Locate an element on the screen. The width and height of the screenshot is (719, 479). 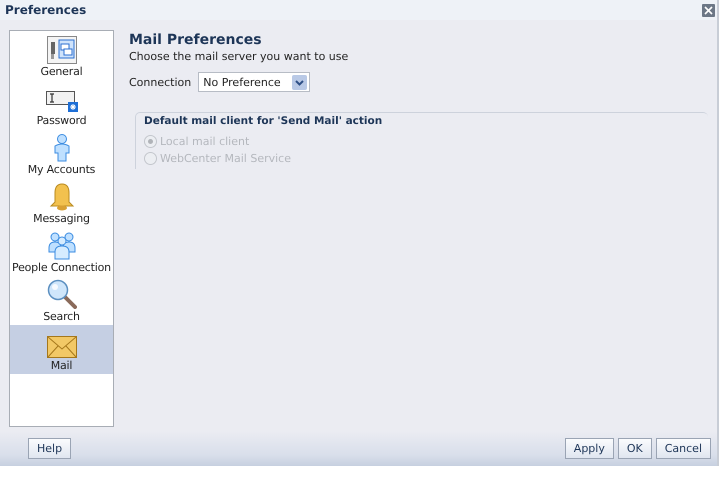
sidebar-item: My Accounts is located at coordinates (61, 153).